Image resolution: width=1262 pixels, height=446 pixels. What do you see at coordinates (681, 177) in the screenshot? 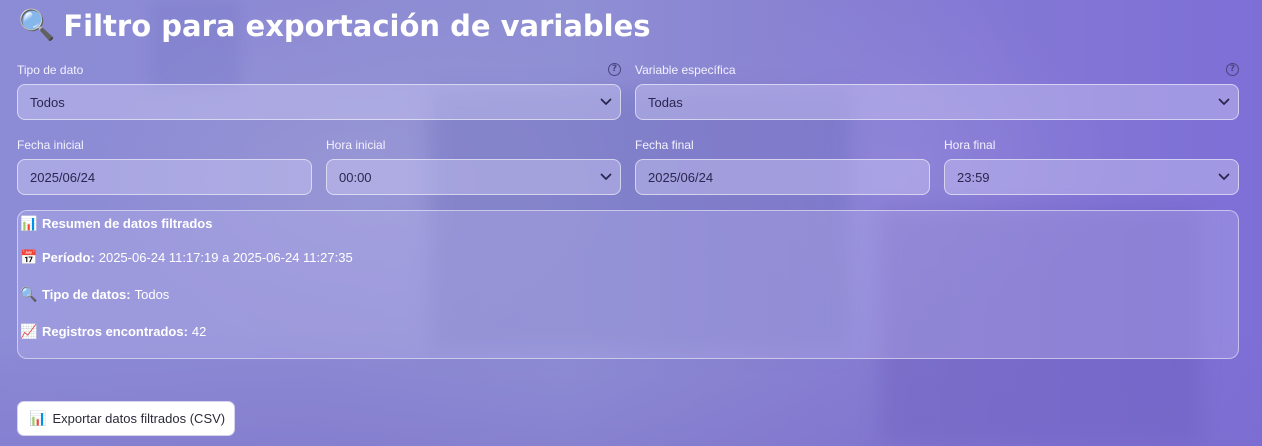
I see `end-date-value: 2025/06/24` at bounding box center [681, 177].